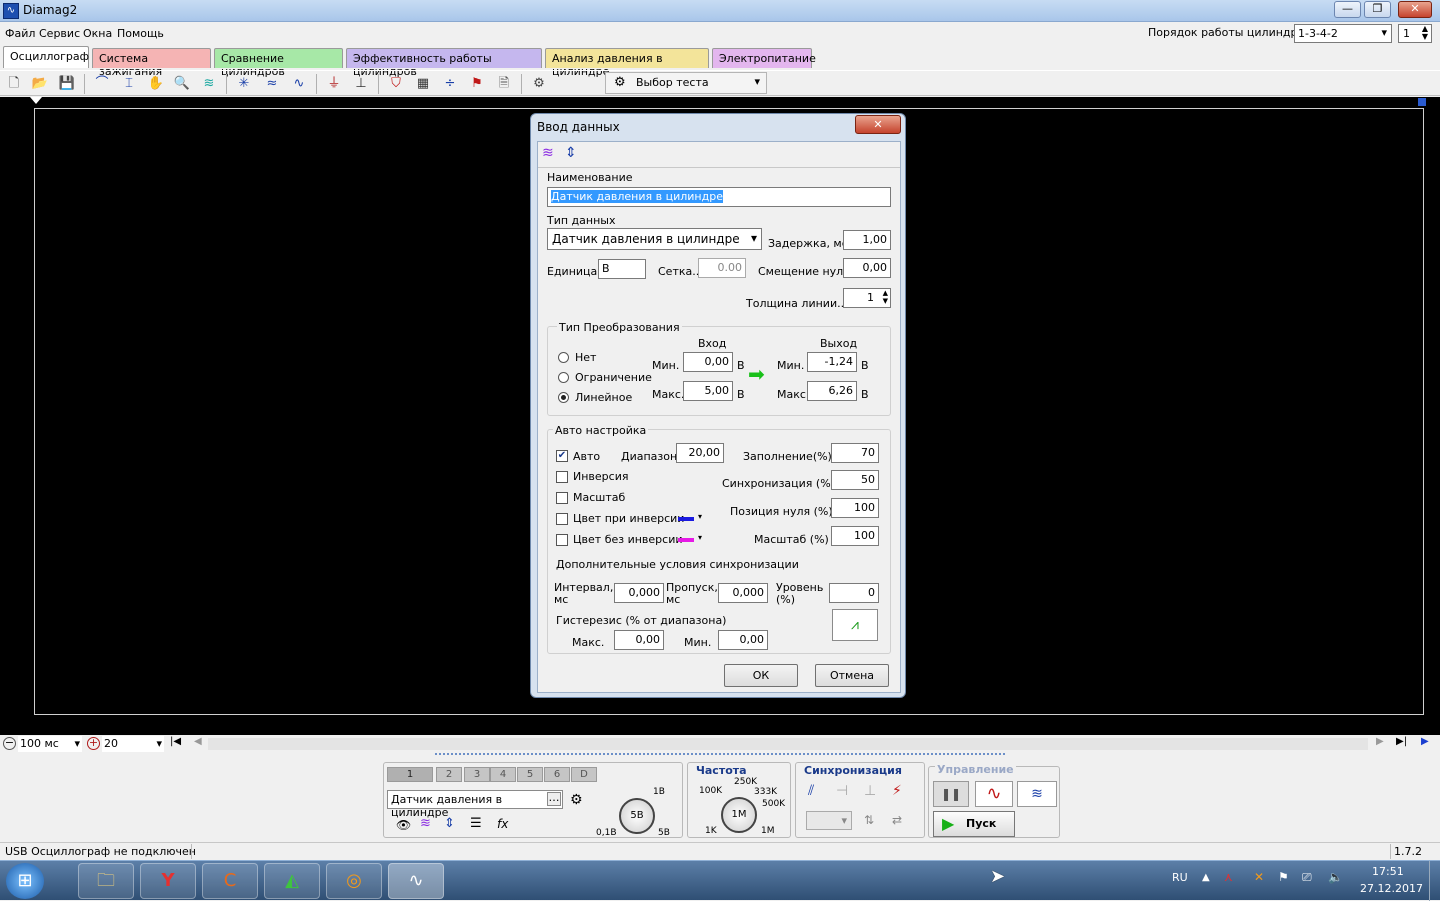 This screenshot has width=1440, height=901. I want to click on channel-d-button: D, so click(584, 774).